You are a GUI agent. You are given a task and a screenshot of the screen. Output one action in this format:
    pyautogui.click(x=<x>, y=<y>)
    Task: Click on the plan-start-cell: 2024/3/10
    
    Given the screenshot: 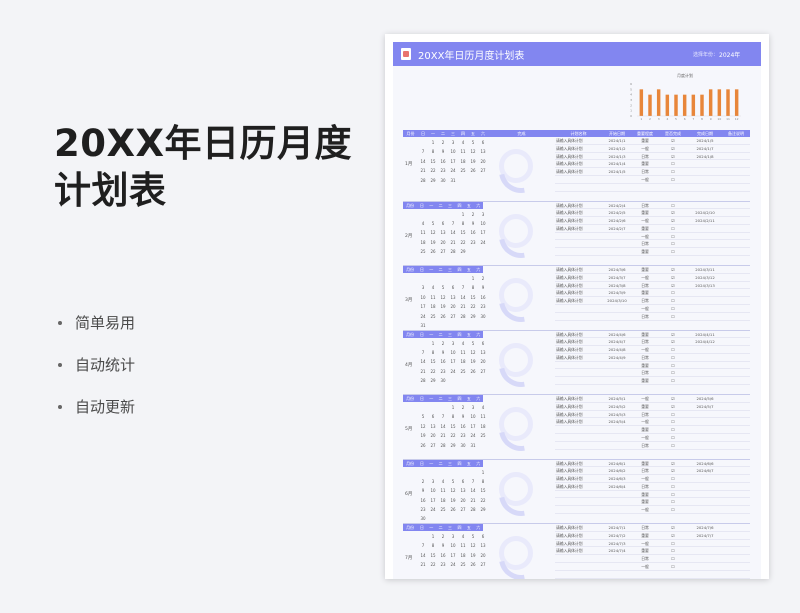 What is the action you would take?
    pyautogui.click(x=617, y=300)
    